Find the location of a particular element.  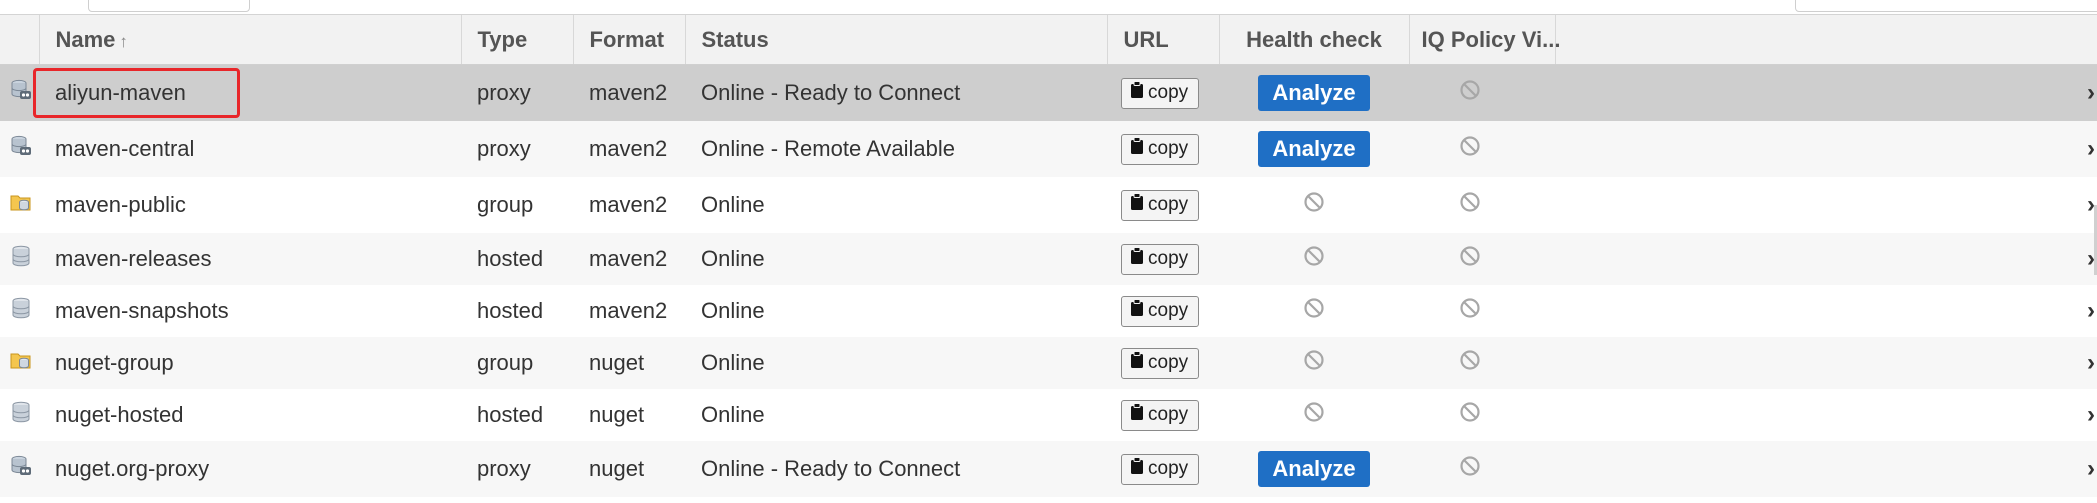

table-row: nuget-group group nuget Online copy › is located at coordinates (1048, 363).